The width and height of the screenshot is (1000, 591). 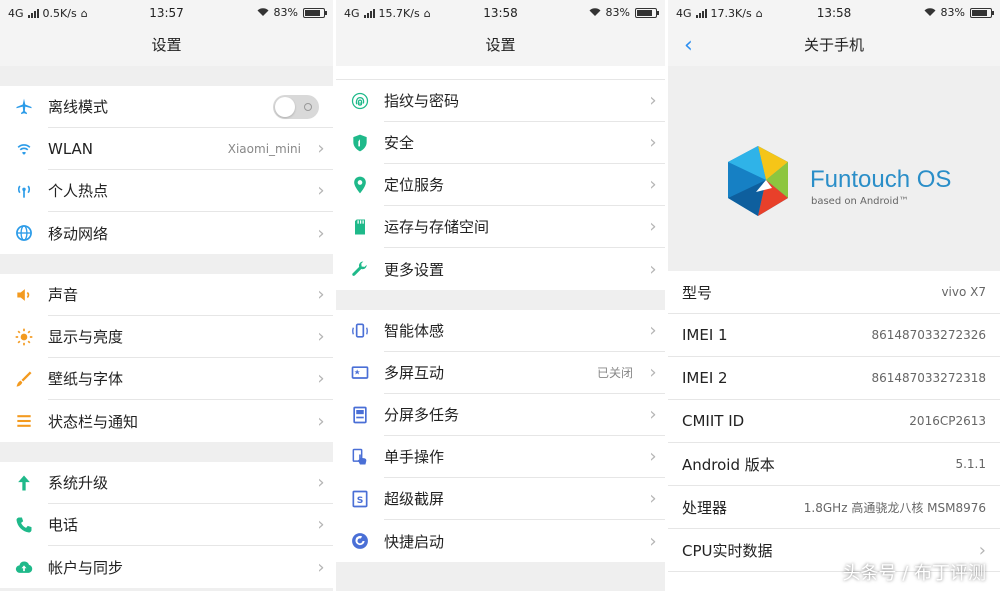 I want to click on settings-item-globe: 移动网络 ›, so click(x=166, y=233).